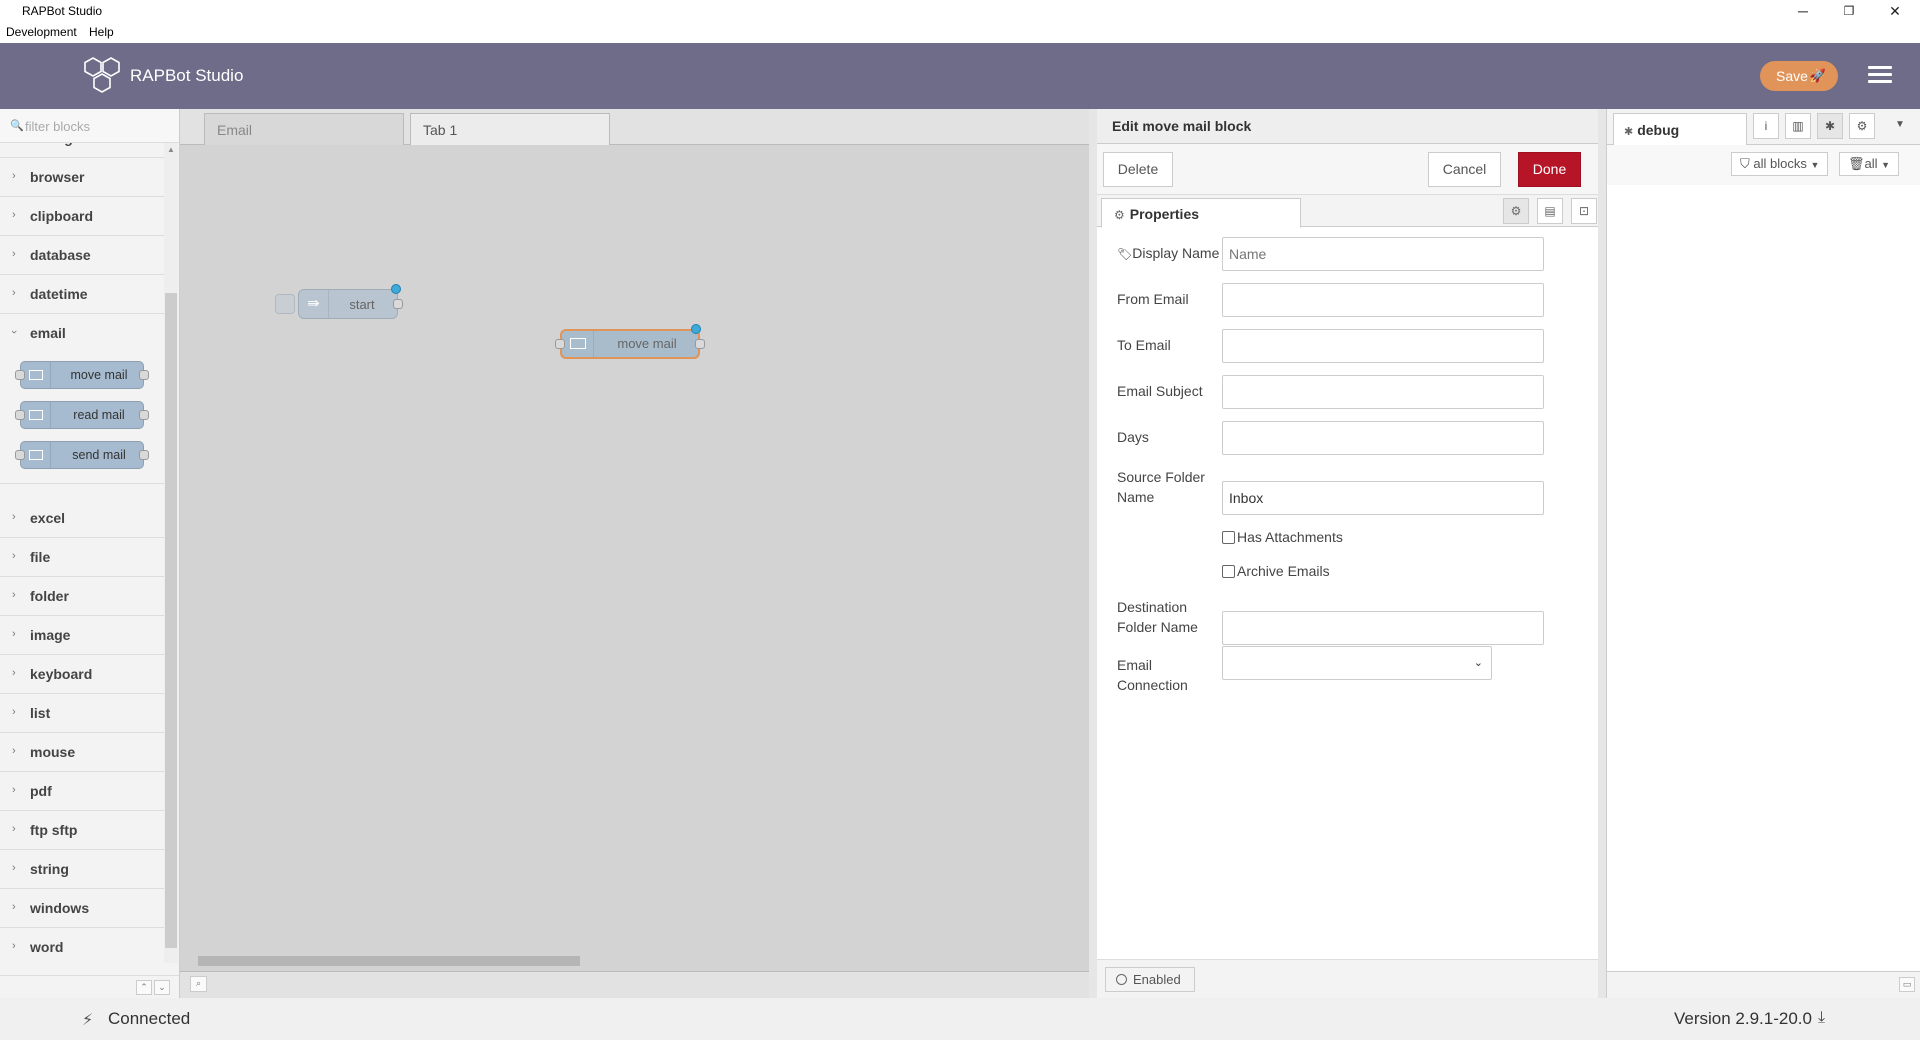 Image resolution: width=1920 pixels, height=1040 pixels. What do you see at coordinates (82, 415) in the screenshot?
I see `palette-node-read-mail: read mail` at bounding box center [82, 415].